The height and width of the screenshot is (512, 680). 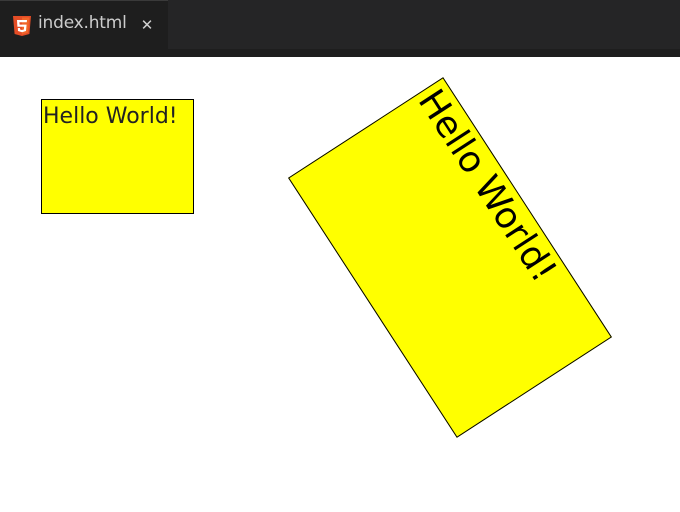 What do you see at coordinates (340, 28) in the screenshot?
I see `editor-tab-bar: index.html ✕` at bounding box center [340, 28].